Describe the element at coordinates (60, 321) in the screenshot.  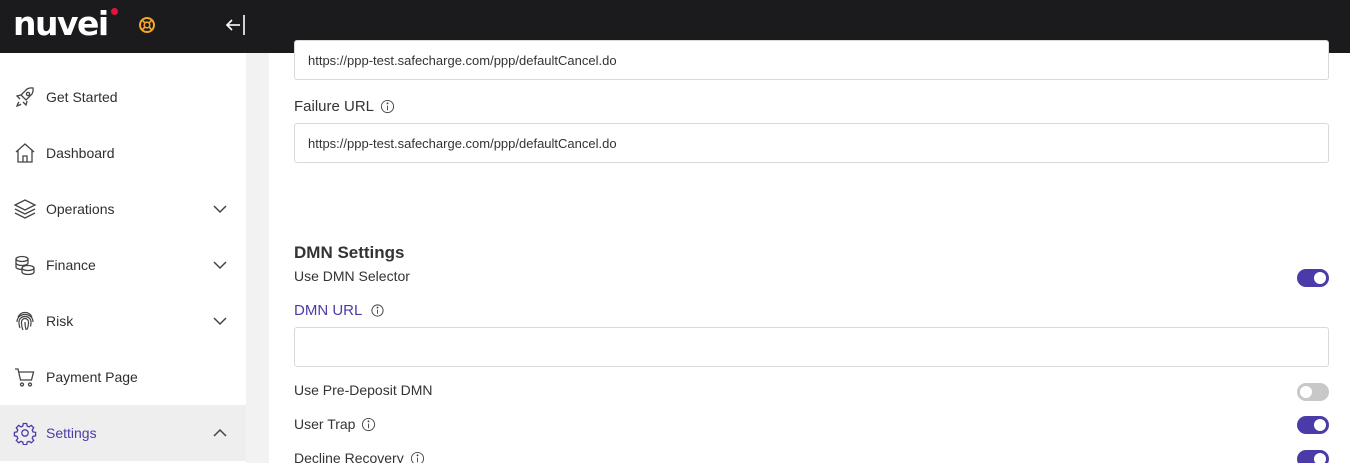
I see `sidebar-item-label: Risk` at that location.